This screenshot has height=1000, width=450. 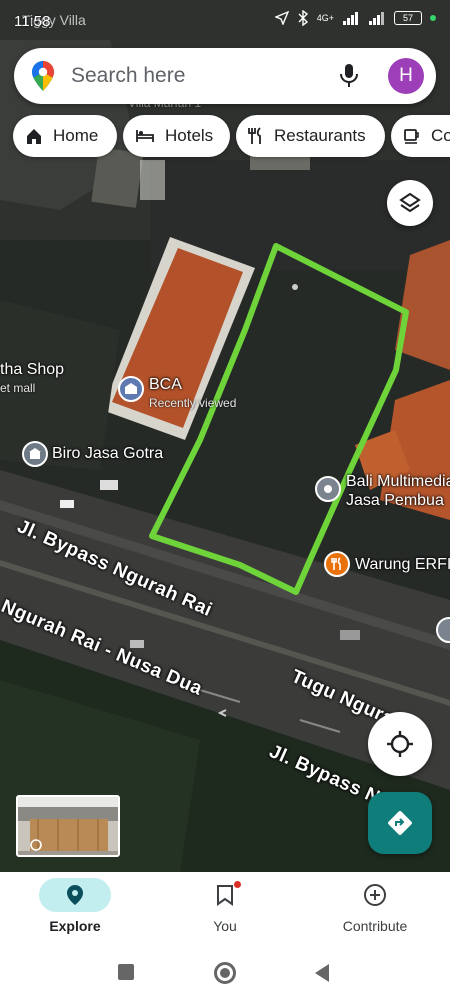 What do you see at coordinates (34, 136) in the screenshot?
I see `home-icon` at bounding box center [34, 136].